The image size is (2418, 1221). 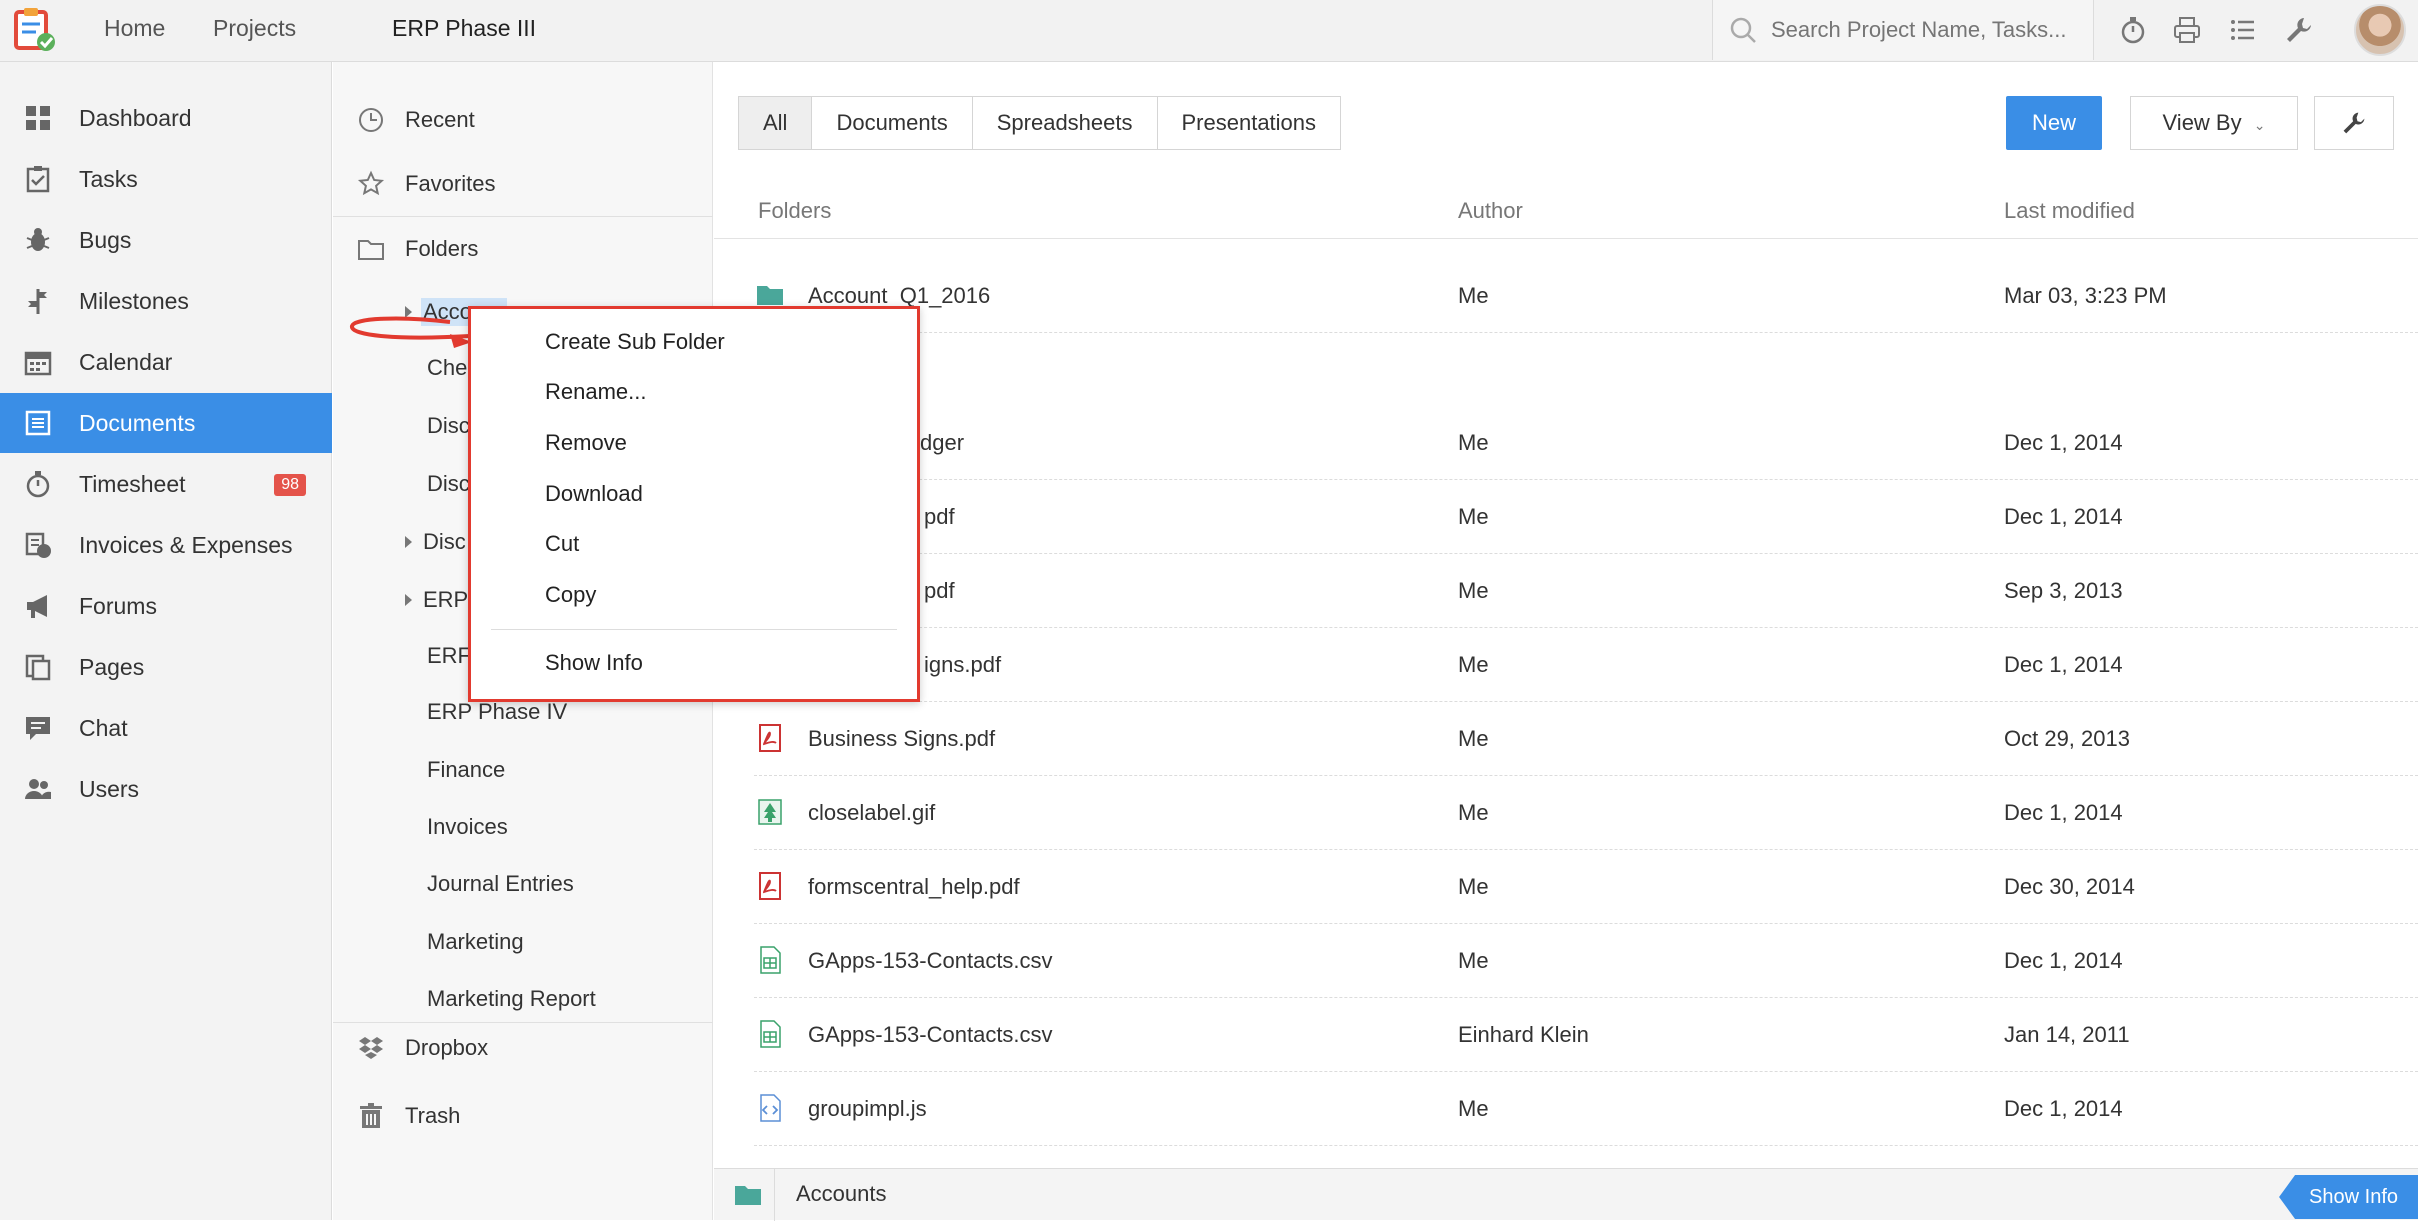 I want to click on sidebar-item-documents: Documents, so click(x=166, y=423).